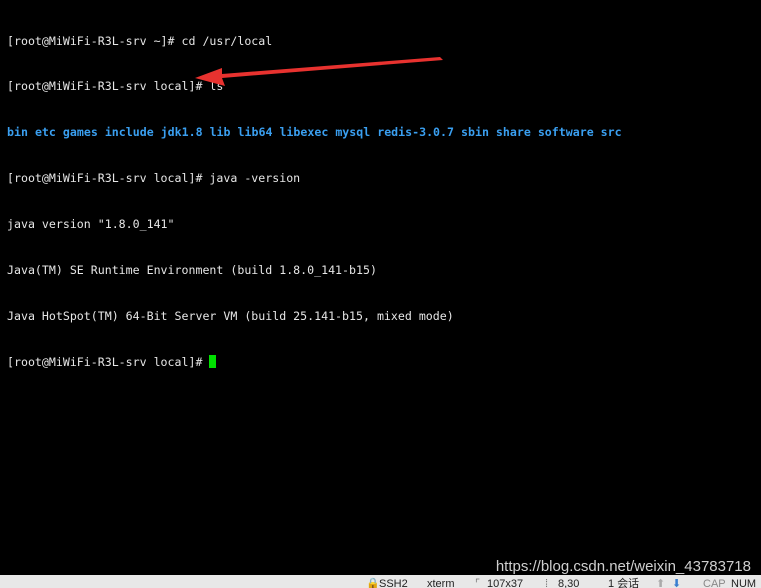 Image resolution: width=761 pixels, height=588 pixels. I want to click on cursor-pos-icon: ⁞, so click(547, 583).